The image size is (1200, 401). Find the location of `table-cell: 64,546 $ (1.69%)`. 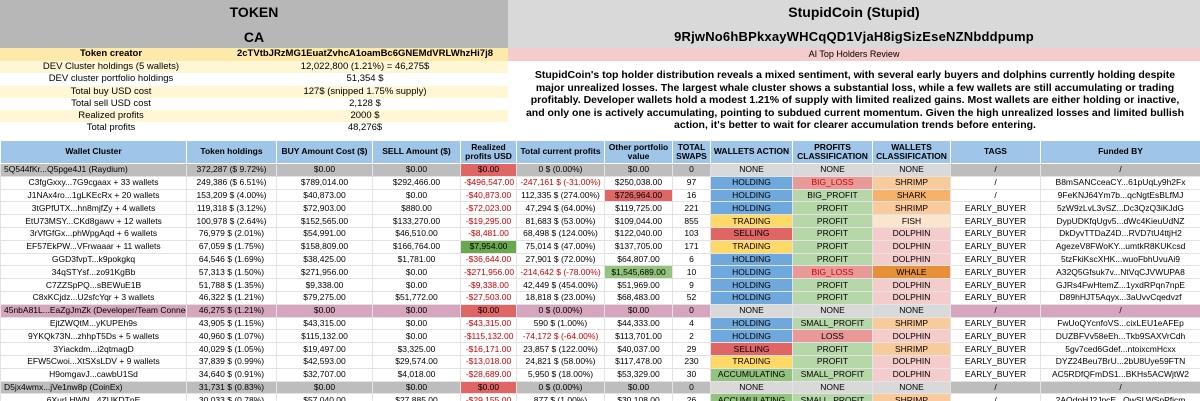

table-cell: 64,546 $ (1.69%) is located at coordinates (231, 259).